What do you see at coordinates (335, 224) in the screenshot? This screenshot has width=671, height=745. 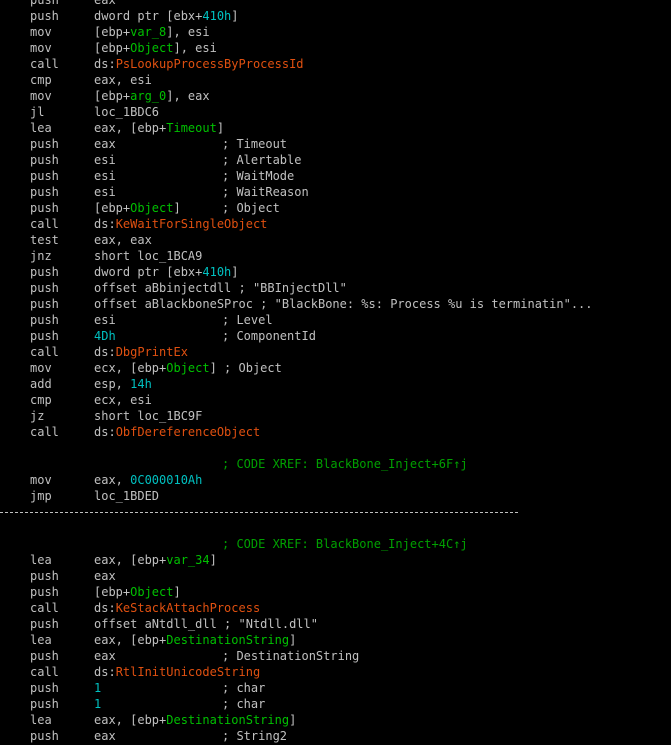 I see `instruction-line: call ds:KeWaitForSingleObject` at bounding box center [335, 224].